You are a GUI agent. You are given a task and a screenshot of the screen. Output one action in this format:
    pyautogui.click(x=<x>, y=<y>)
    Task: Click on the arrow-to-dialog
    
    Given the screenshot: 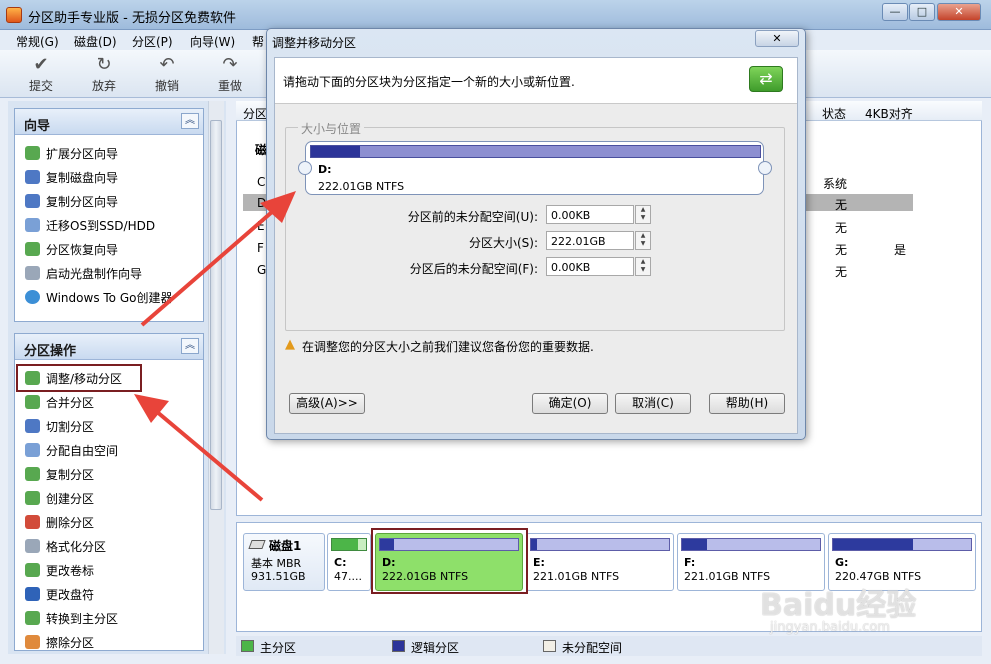 What is the action you would take?
    pyautogui.click(x=211, y=265)
    